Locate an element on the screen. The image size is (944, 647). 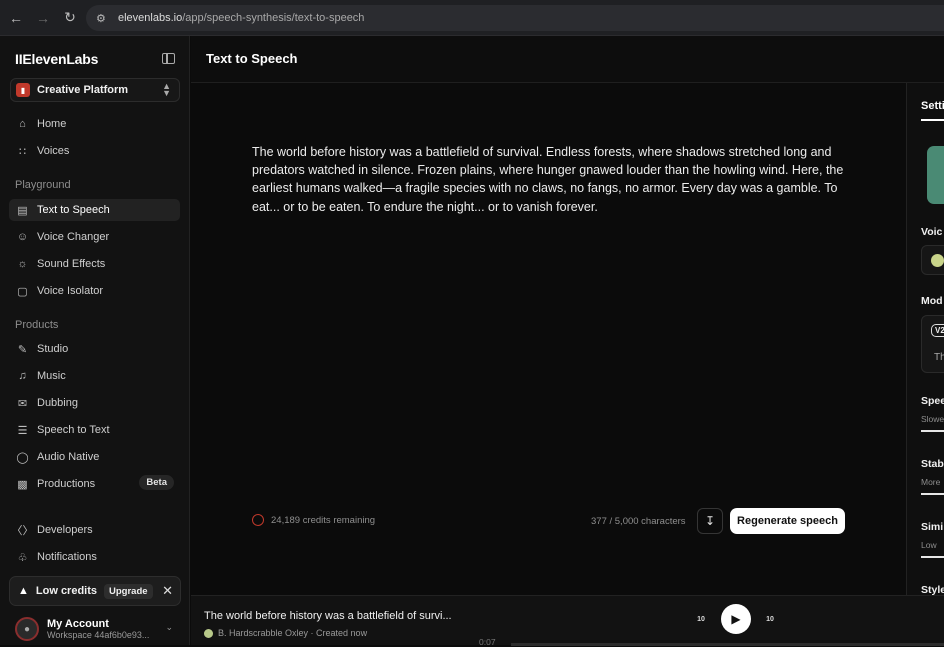
account-menu: ● My Account Workspace 44af6b0e93... ⌄ is located at coordinates (95, 629).